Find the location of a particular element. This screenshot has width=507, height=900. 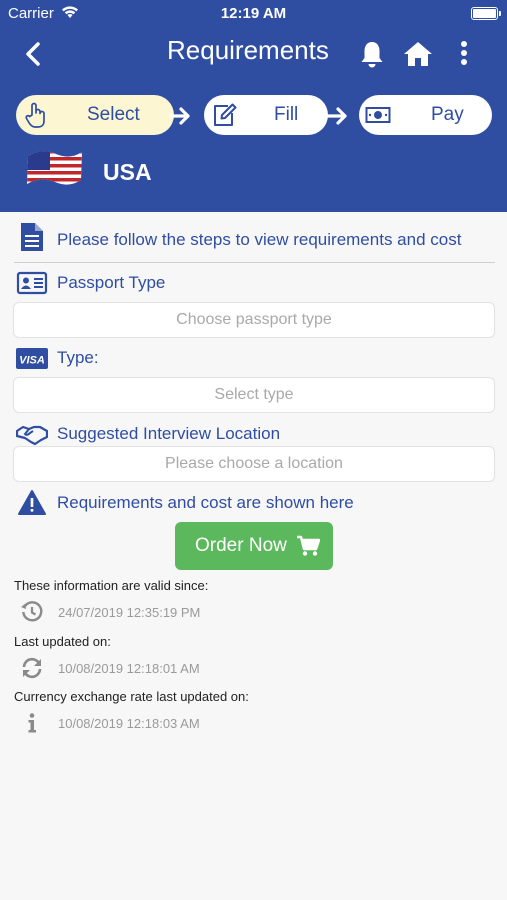

pointer-hand-icon is located at coordinates (35, 115).